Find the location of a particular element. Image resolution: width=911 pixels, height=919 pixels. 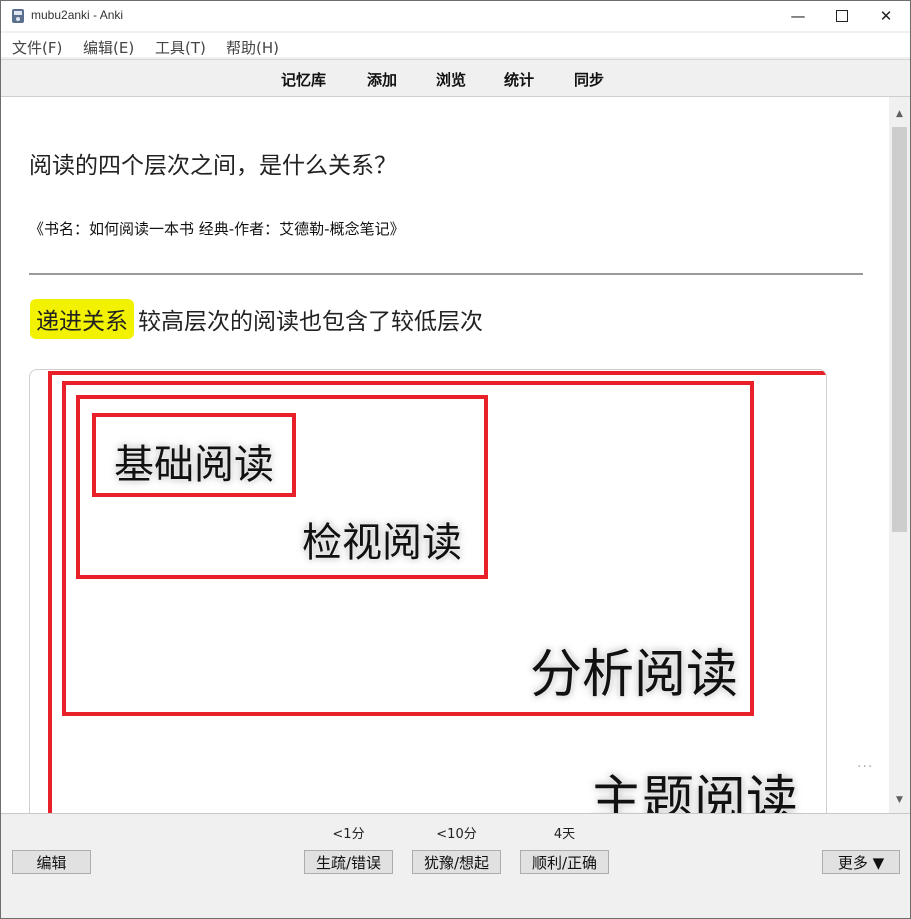

toolbar-sync: 同步 is located at coordinates (589, 79).